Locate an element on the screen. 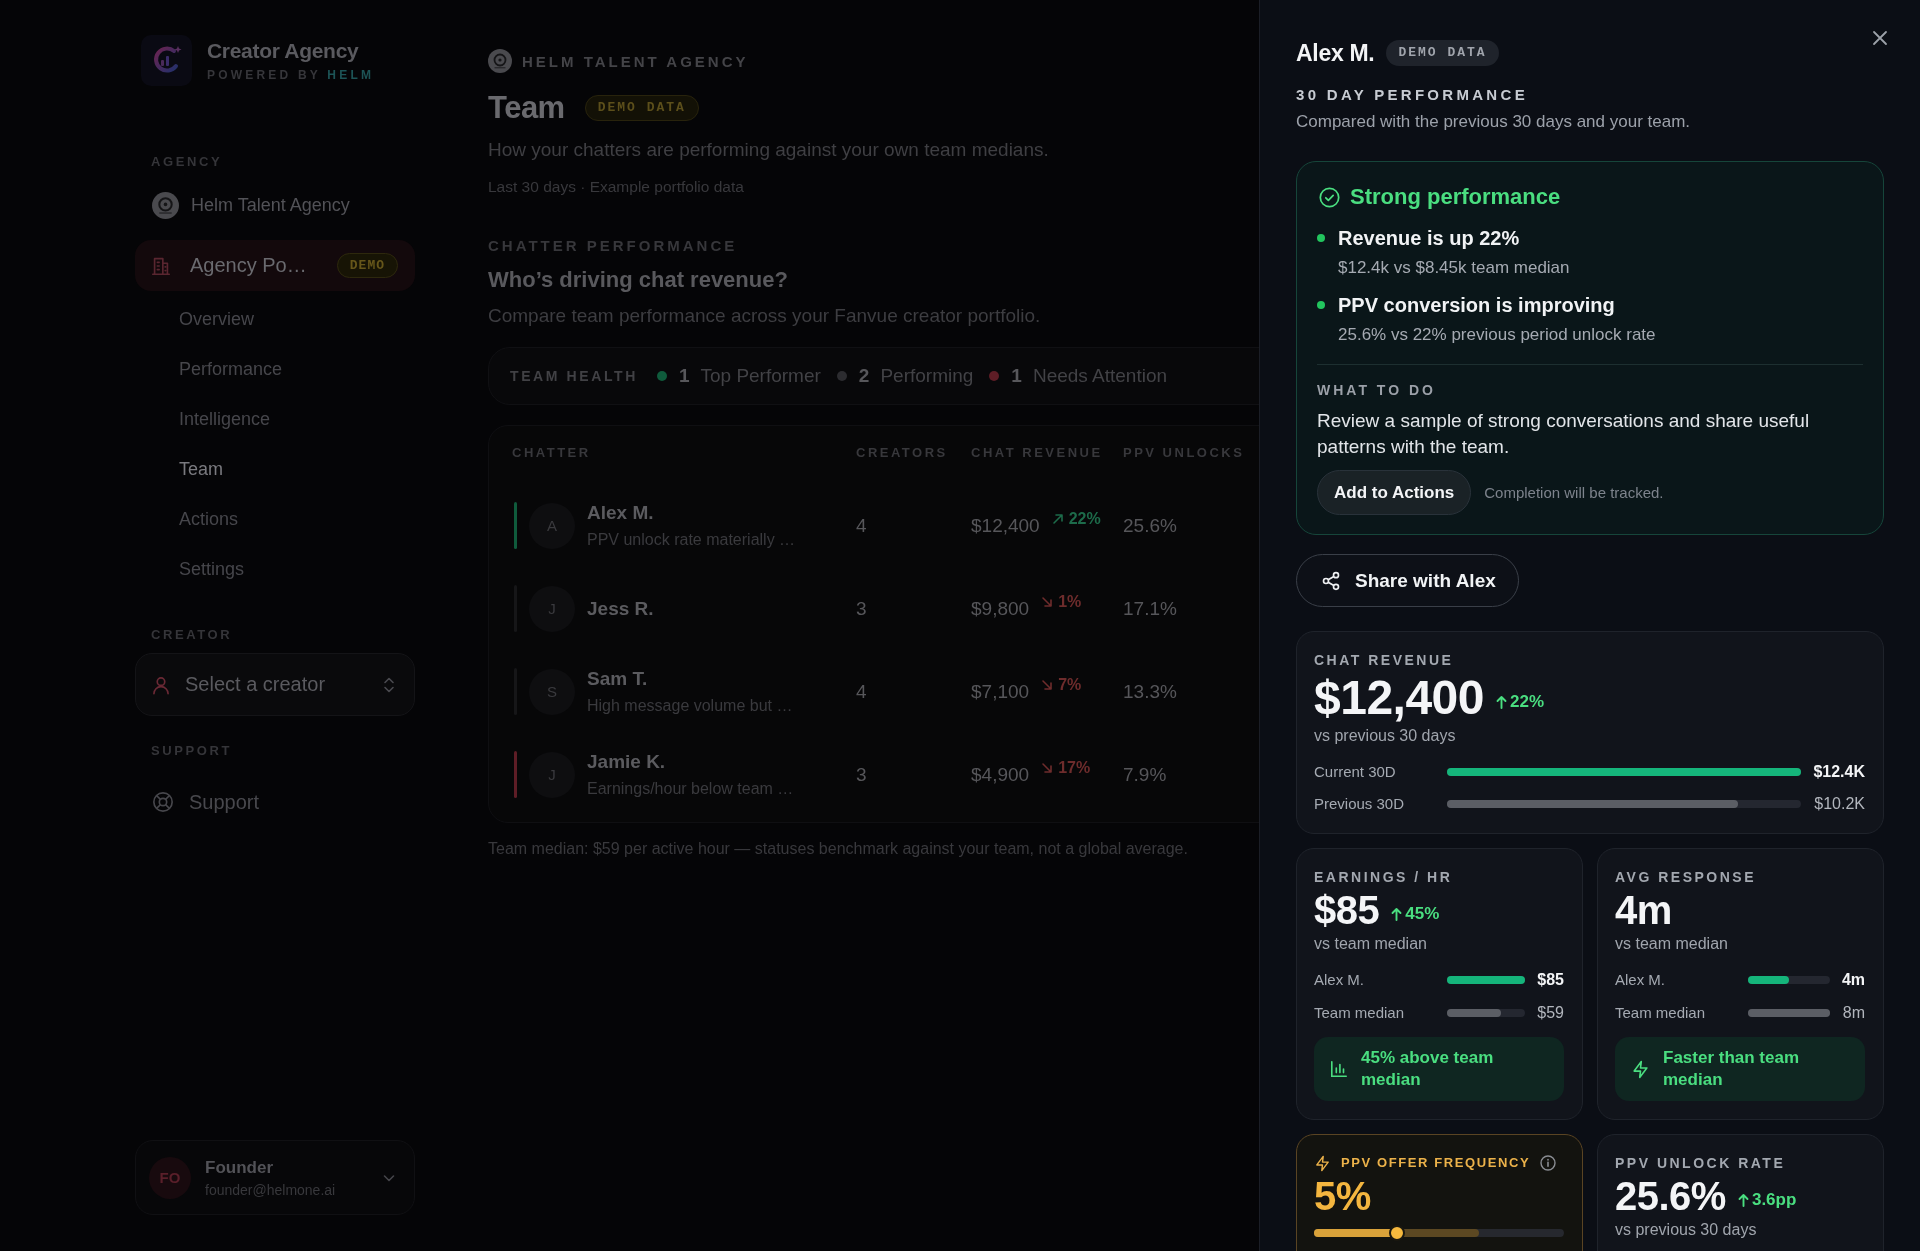  nav-item: Settings is located at coordinates (275, 569).